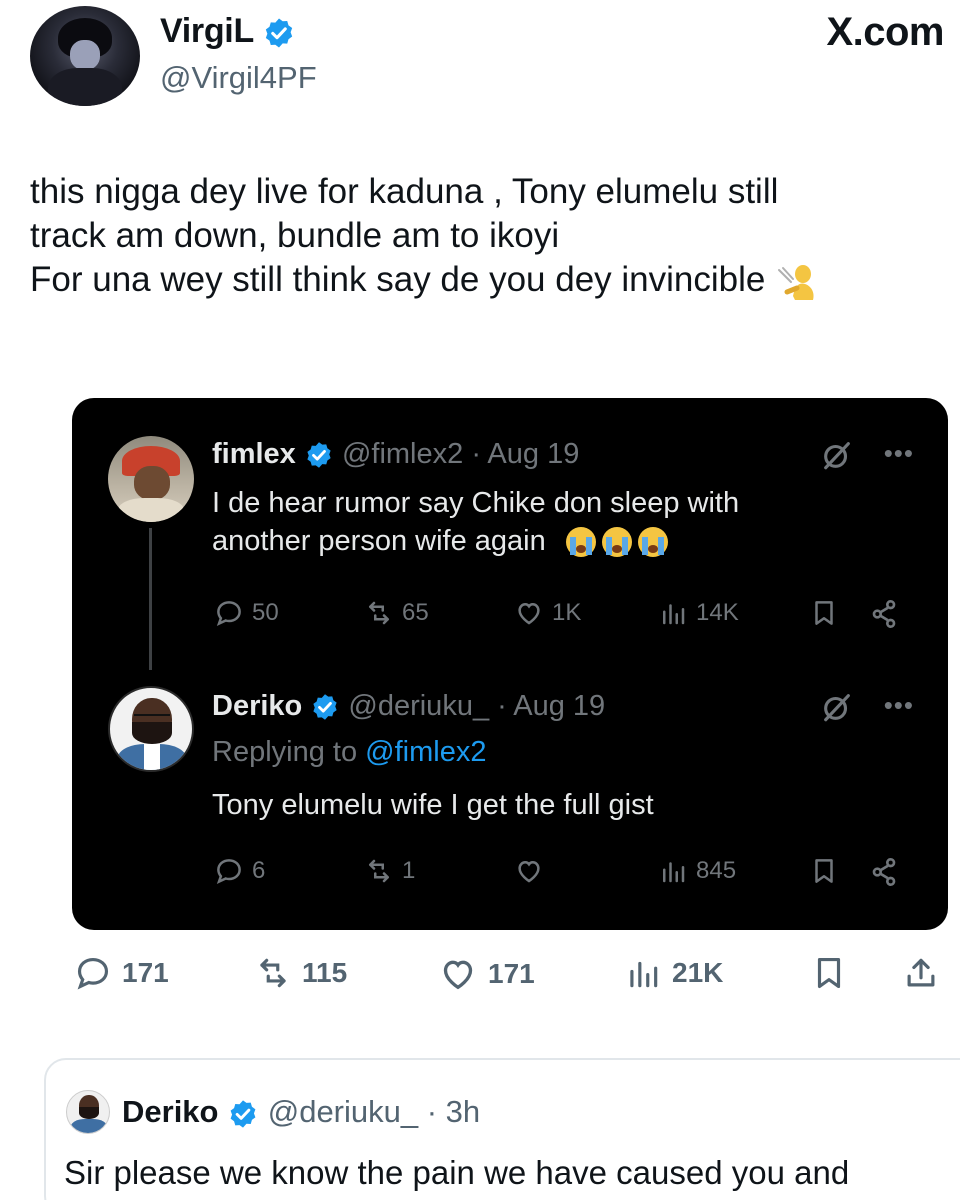  What do you see at coordinates (259, 870) in the screenshot?
I see `reply-count: 6` at bounding box center [259, 870].